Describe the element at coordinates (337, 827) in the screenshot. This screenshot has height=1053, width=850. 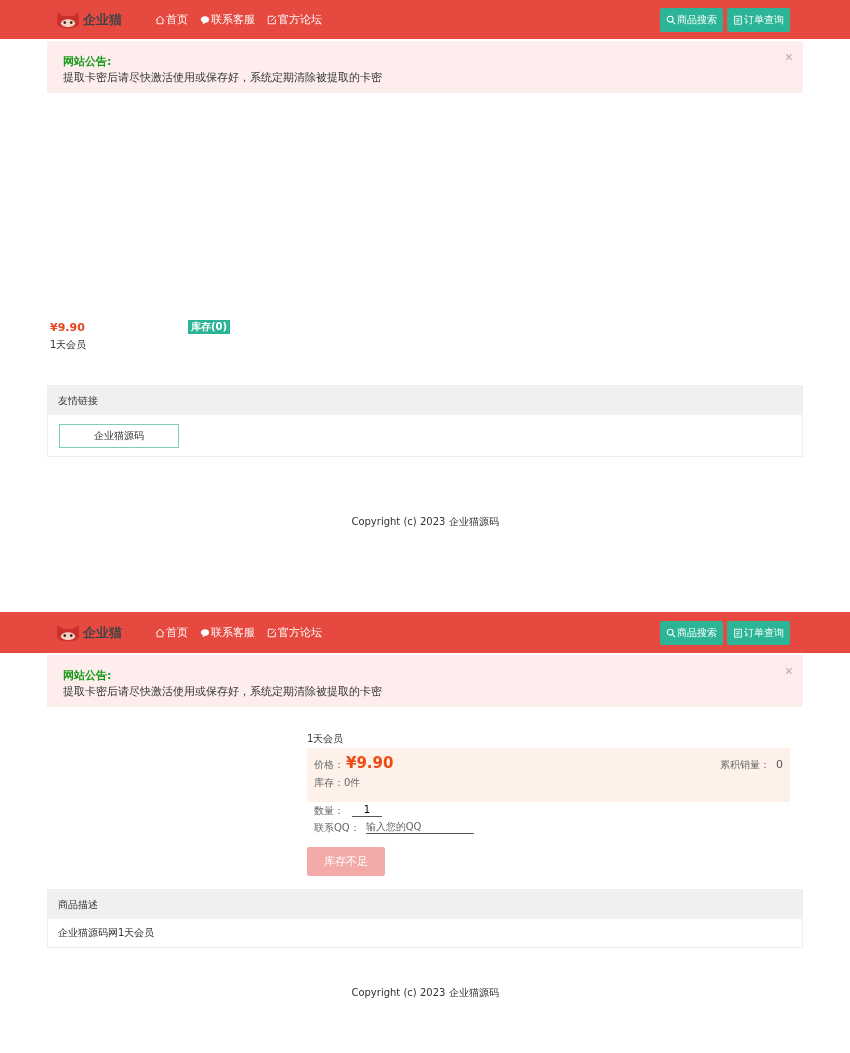
I see `qq-label: 联系QQ：` at that location.